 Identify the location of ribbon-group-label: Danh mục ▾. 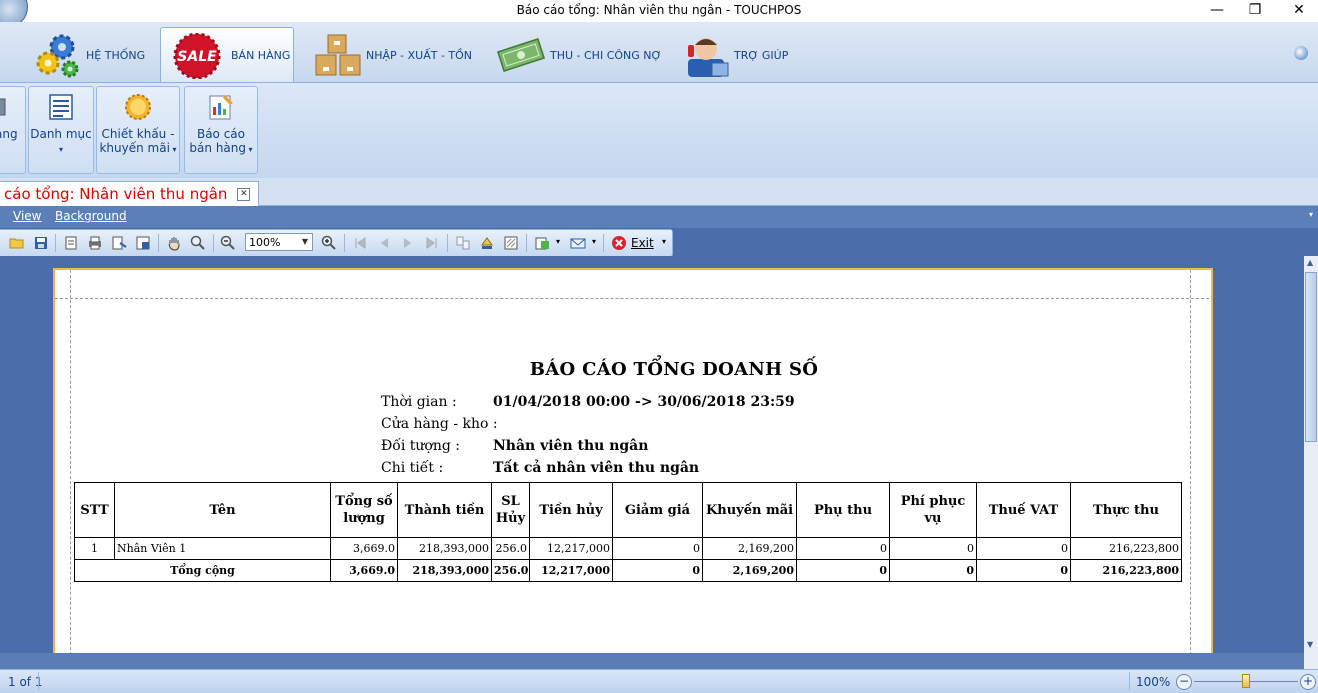
(61, 140).